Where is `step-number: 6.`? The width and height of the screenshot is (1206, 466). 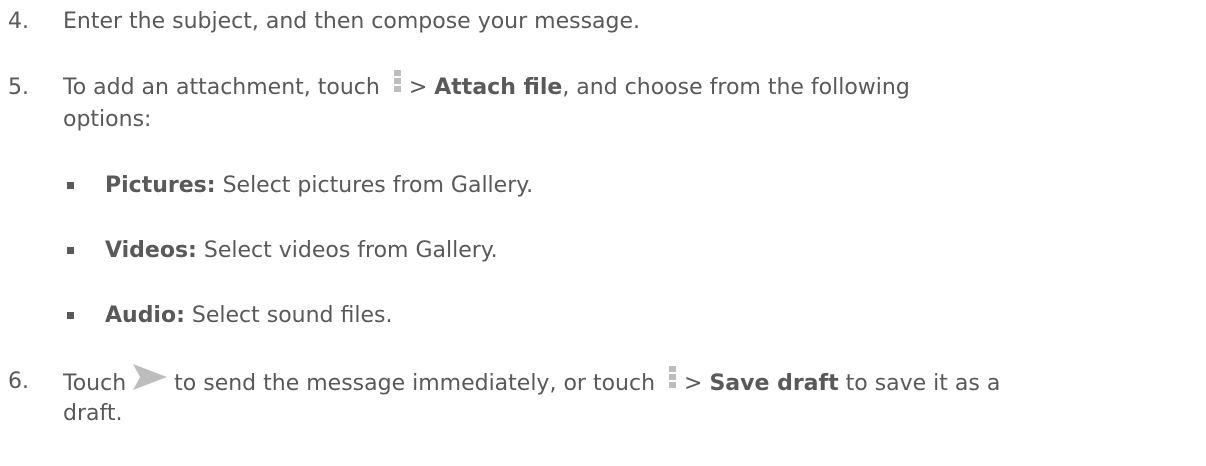 step-number: 6. is located at coordinates (18, 381).